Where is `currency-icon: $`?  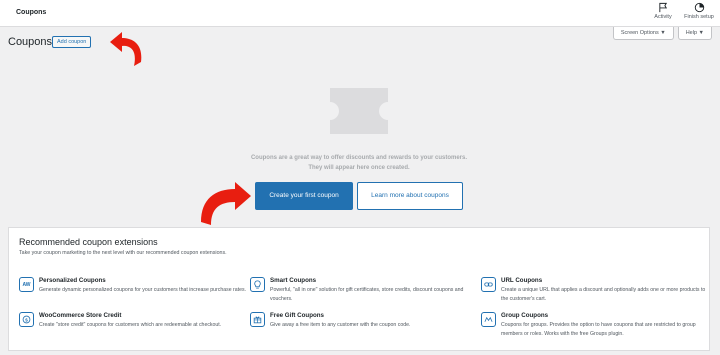
currency-icon: $ is located at coordinates (26, 319).